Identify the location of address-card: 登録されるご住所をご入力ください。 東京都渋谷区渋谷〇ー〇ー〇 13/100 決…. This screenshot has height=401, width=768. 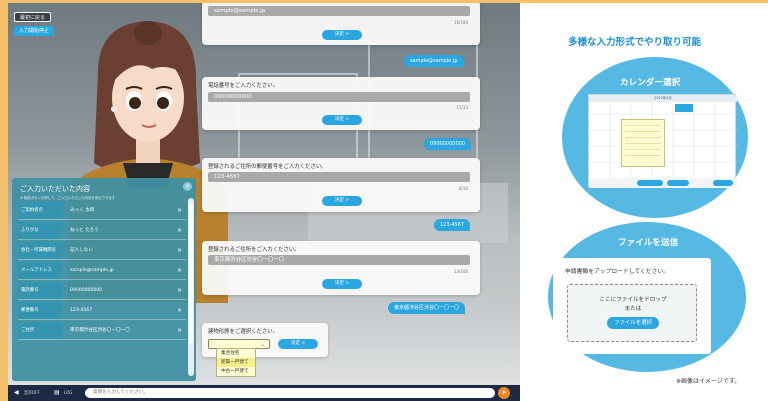
(341, 268).